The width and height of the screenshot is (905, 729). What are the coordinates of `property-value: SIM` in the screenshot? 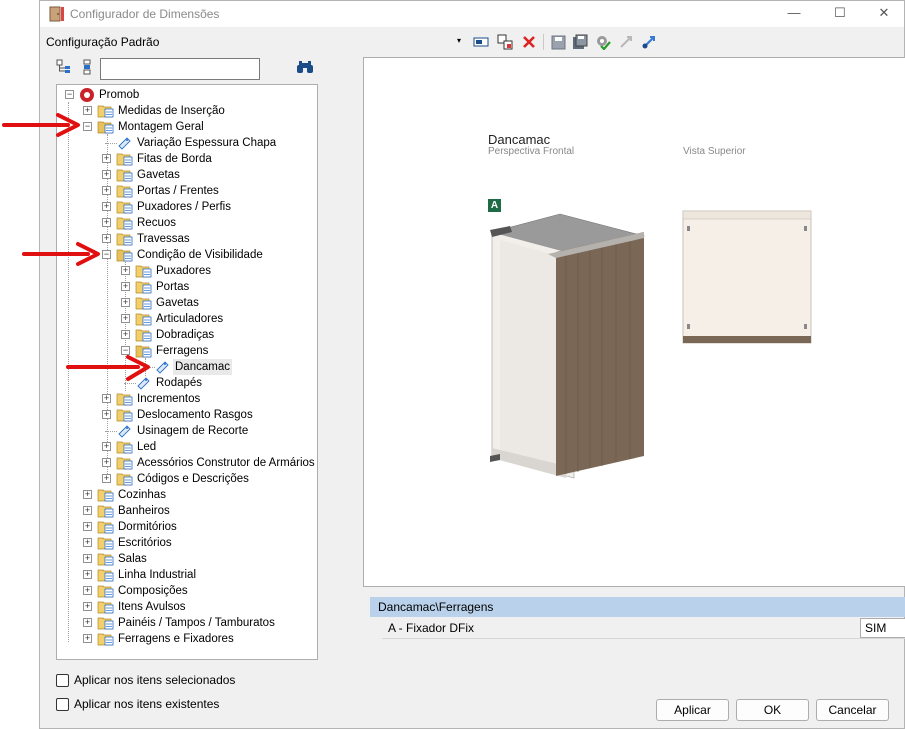 It's located at (876, 628).